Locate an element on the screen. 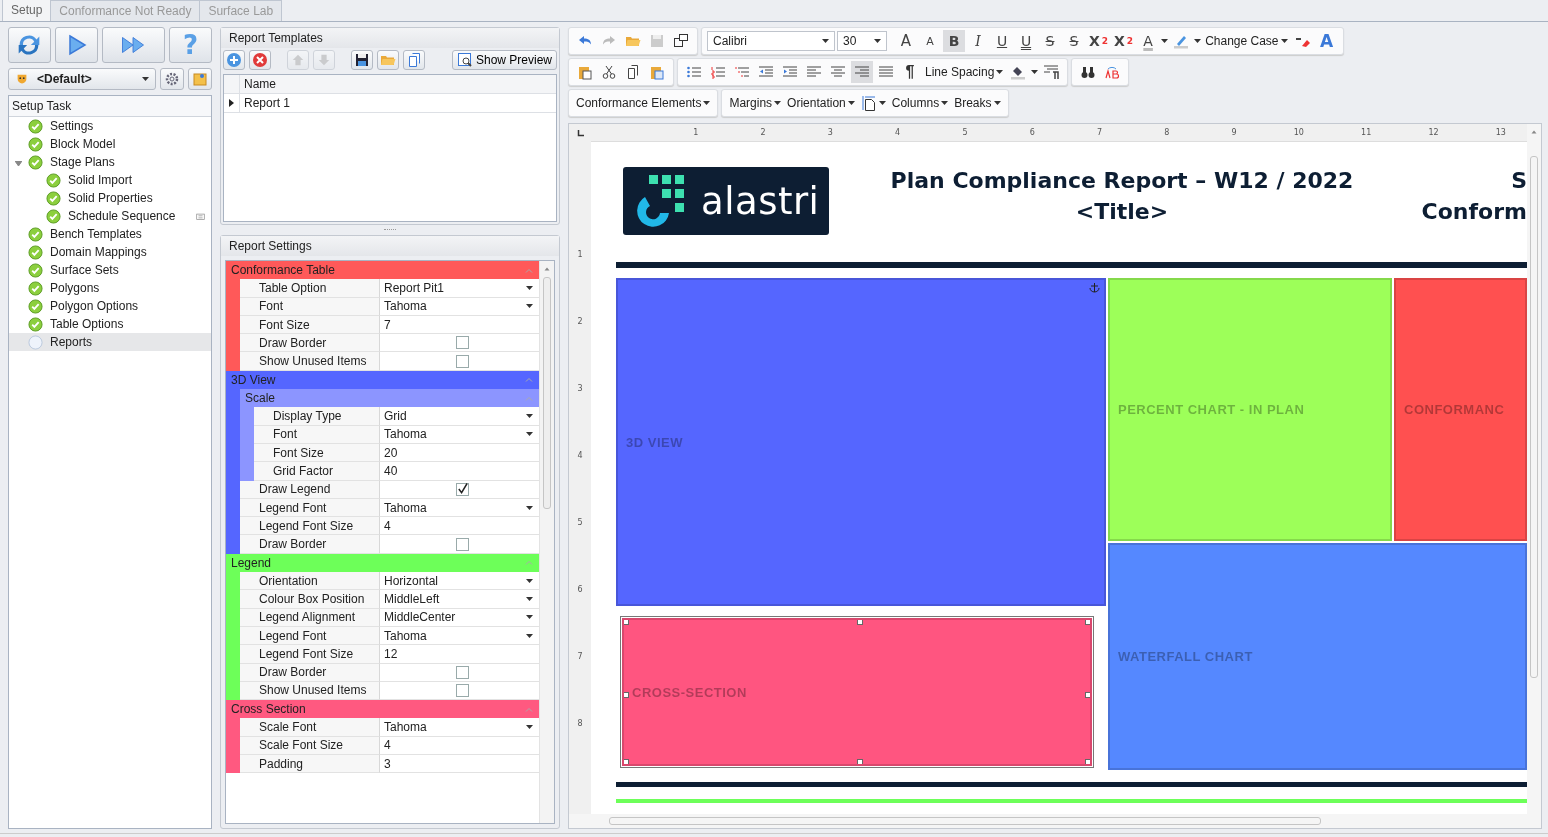 This screenshot has height=837, width=1548. font-dropdown: Calibri is located at coordinates (771, 41).